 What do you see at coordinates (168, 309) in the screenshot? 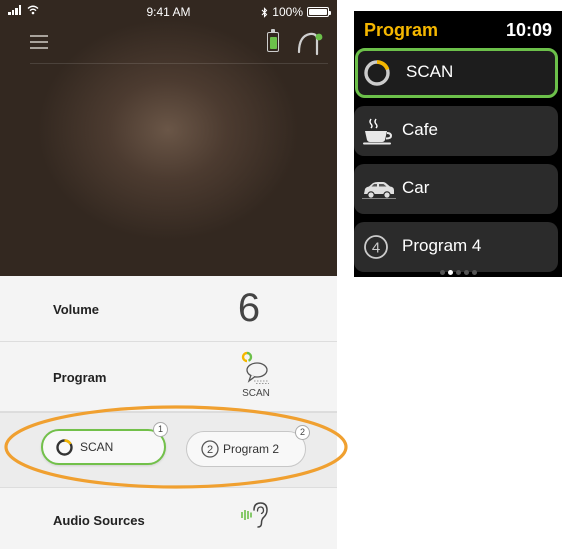
I see `volume-row: Volume 6` at bounding box center [168, 309].